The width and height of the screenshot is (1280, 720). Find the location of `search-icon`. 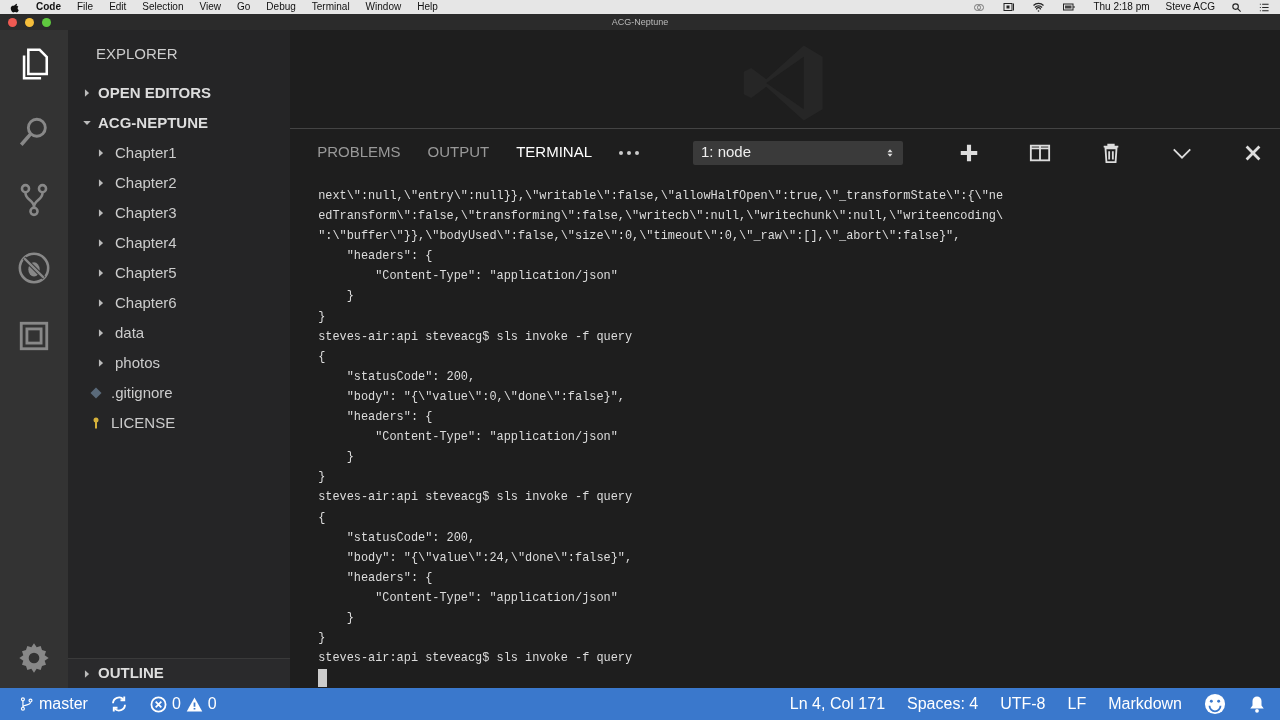

search-icon is located at coordinates (1236, 7).